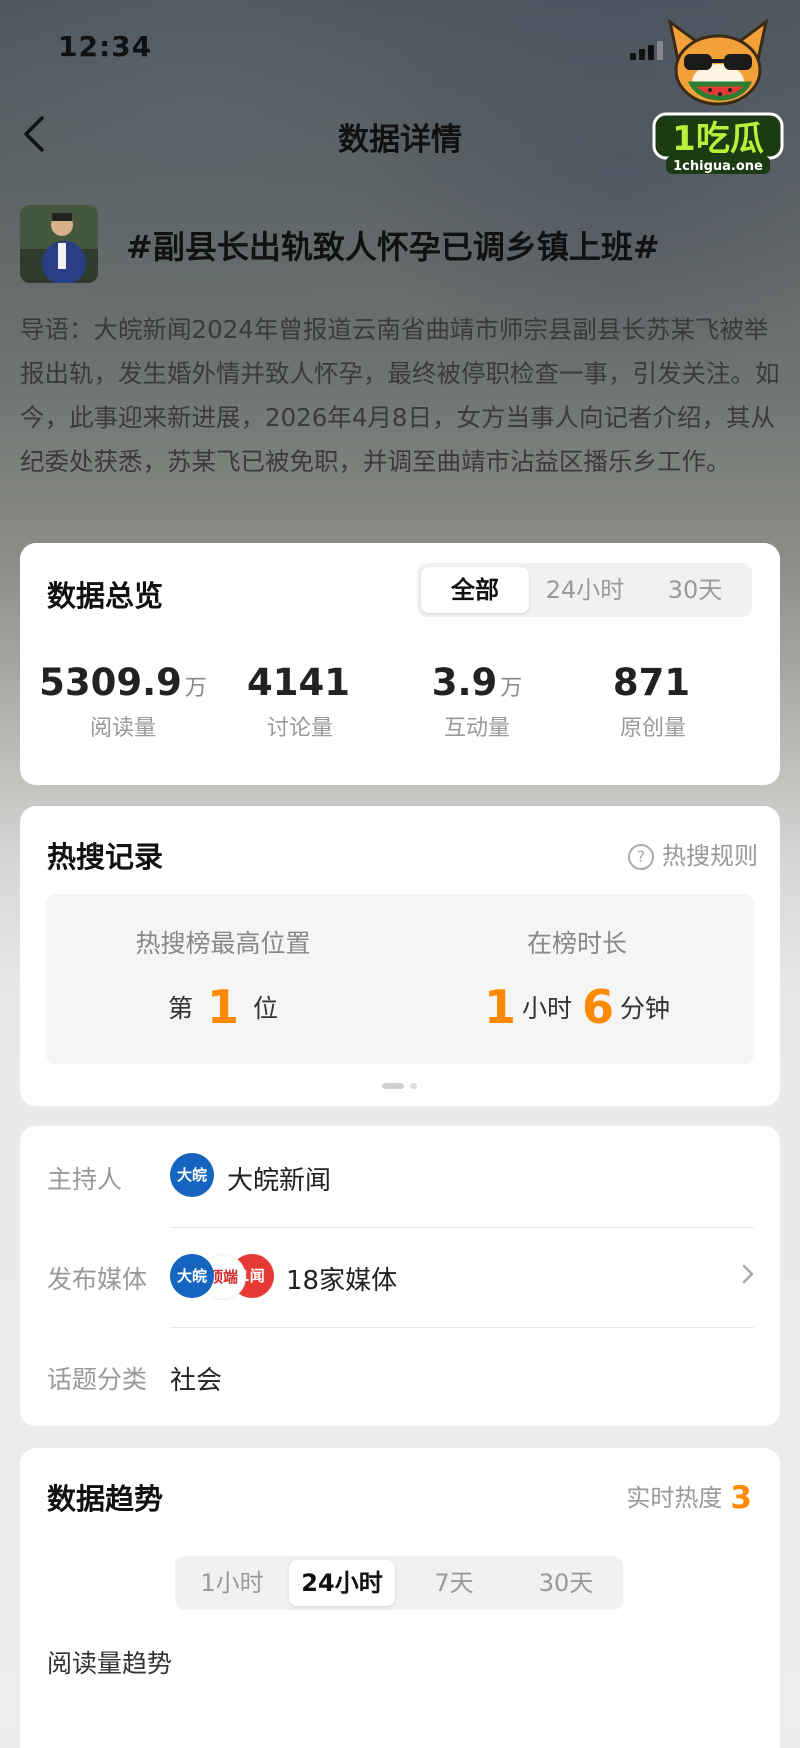 Image resolution: width=800 pixels, height=1748 pixels. Describe the element at coordinates (266, 1008) in the screenshot. I see `rank-suffix: 位` at that location.